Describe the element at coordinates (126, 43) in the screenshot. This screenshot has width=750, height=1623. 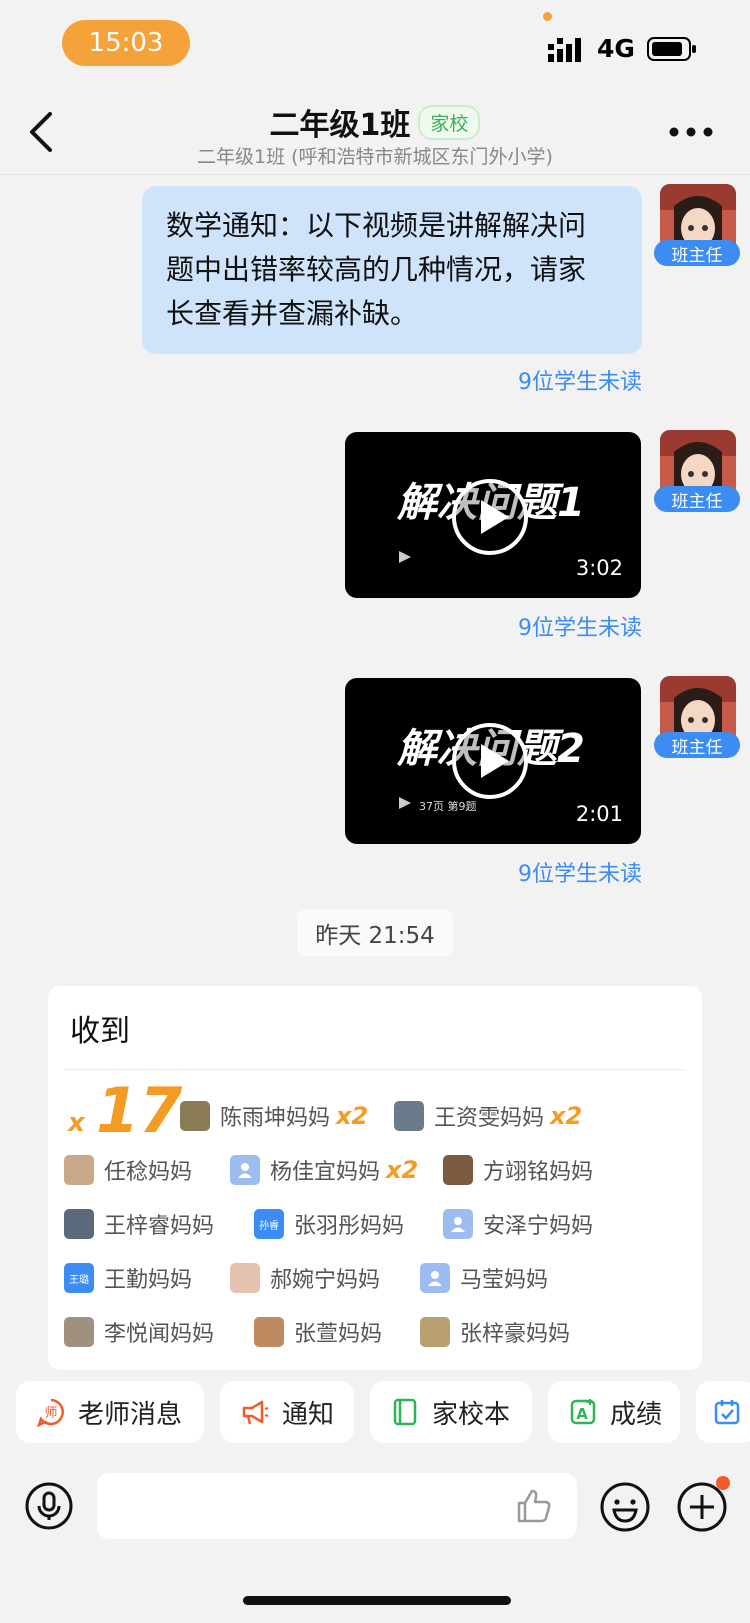
I see `status-time: 15:03` at that location.